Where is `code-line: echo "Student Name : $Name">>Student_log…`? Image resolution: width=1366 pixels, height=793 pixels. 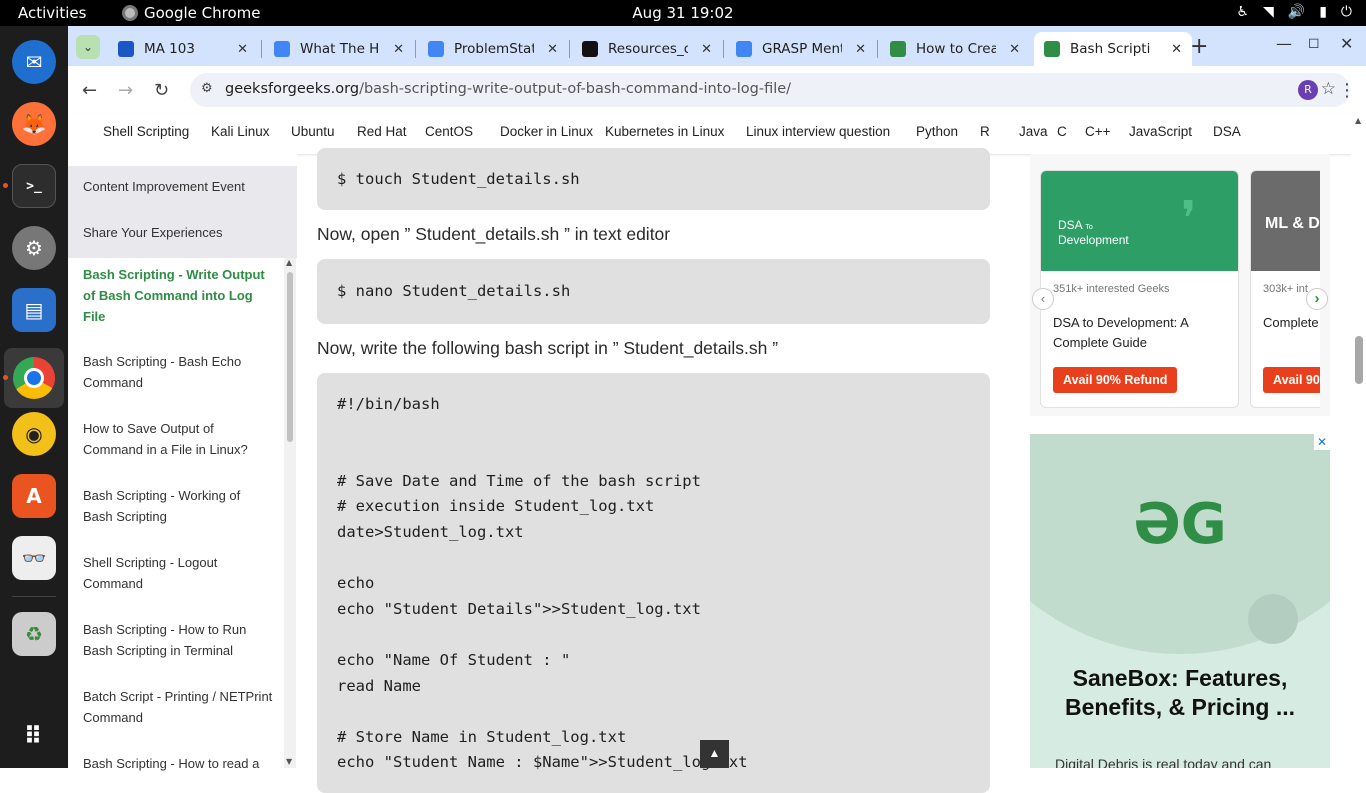 code-line: echo "Student Name : $Name">>Student_log… is located at coordinates (542, 762).